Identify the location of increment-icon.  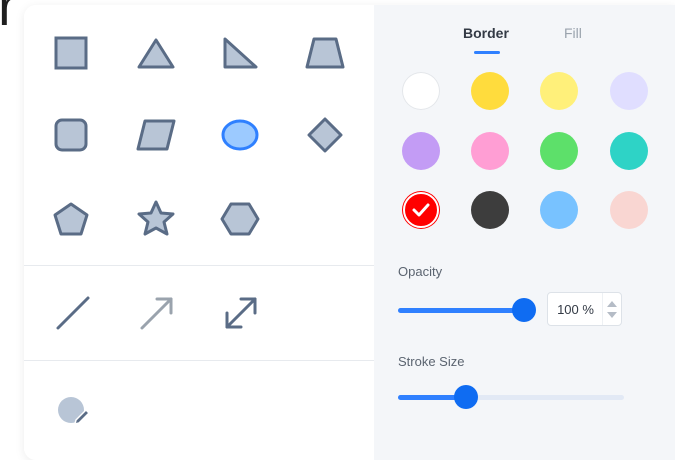
(612, 304).